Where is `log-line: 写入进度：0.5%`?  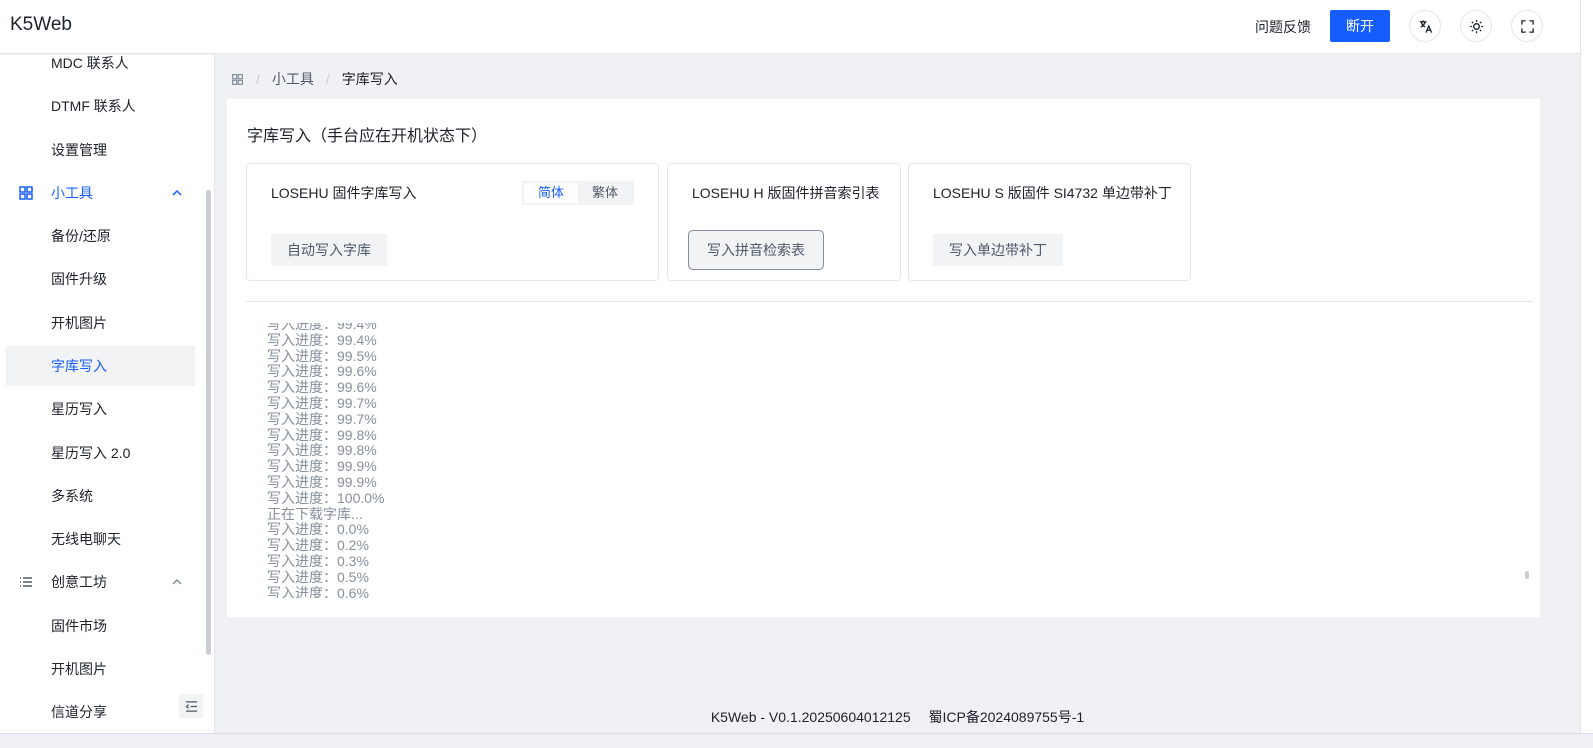
log-line: 写入进度：0.5% is located at coordinates (318, 576).